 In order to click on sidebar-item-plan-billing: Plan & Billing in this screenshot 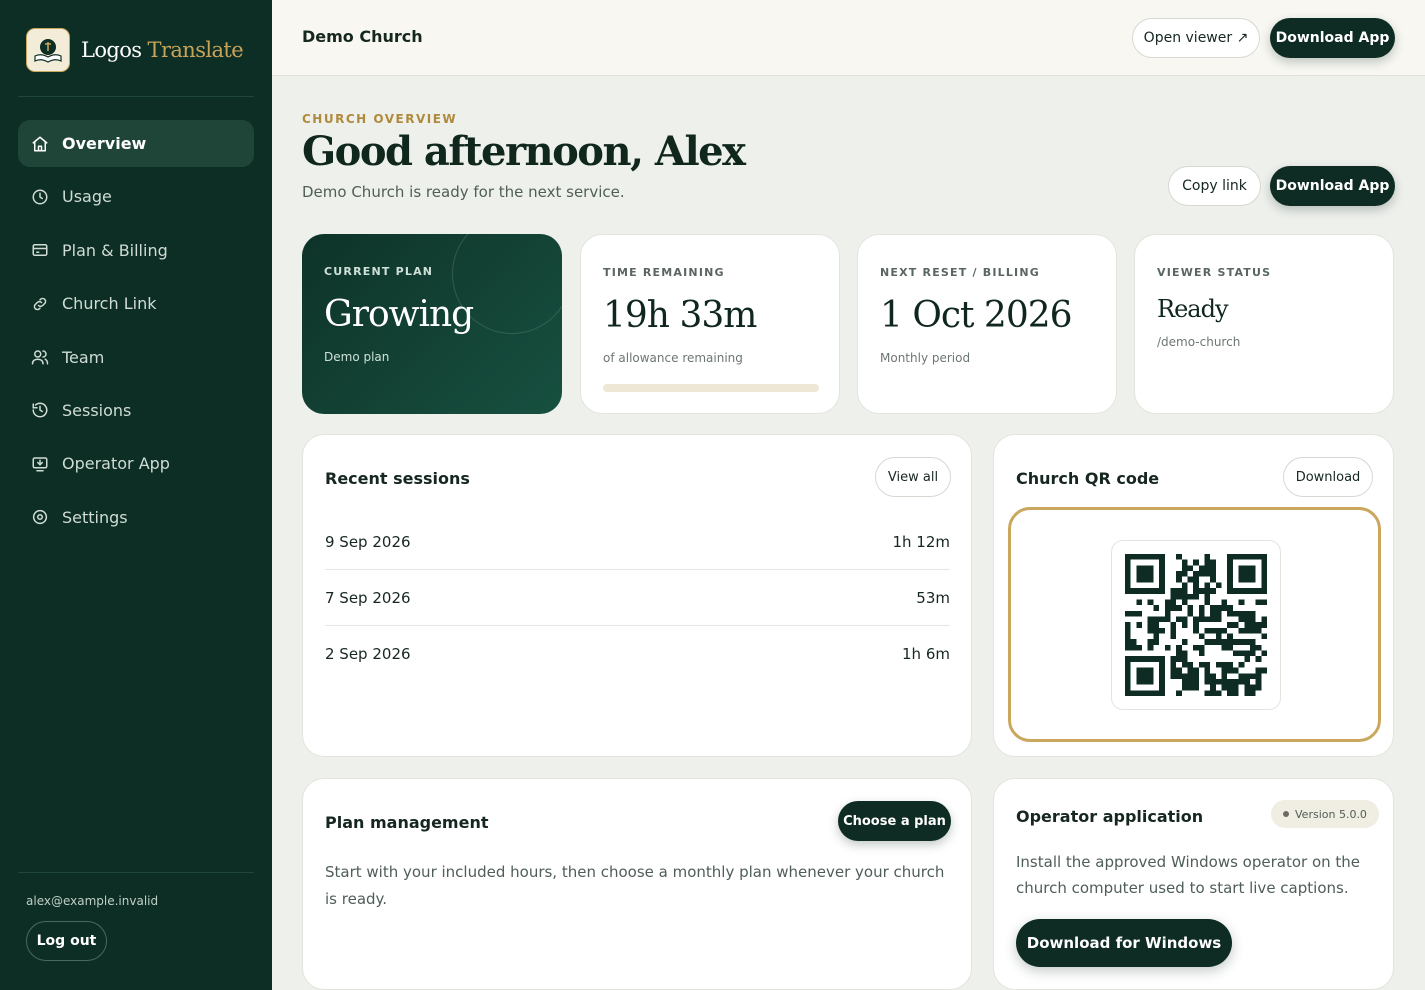, I will do `click(136, 250)`.